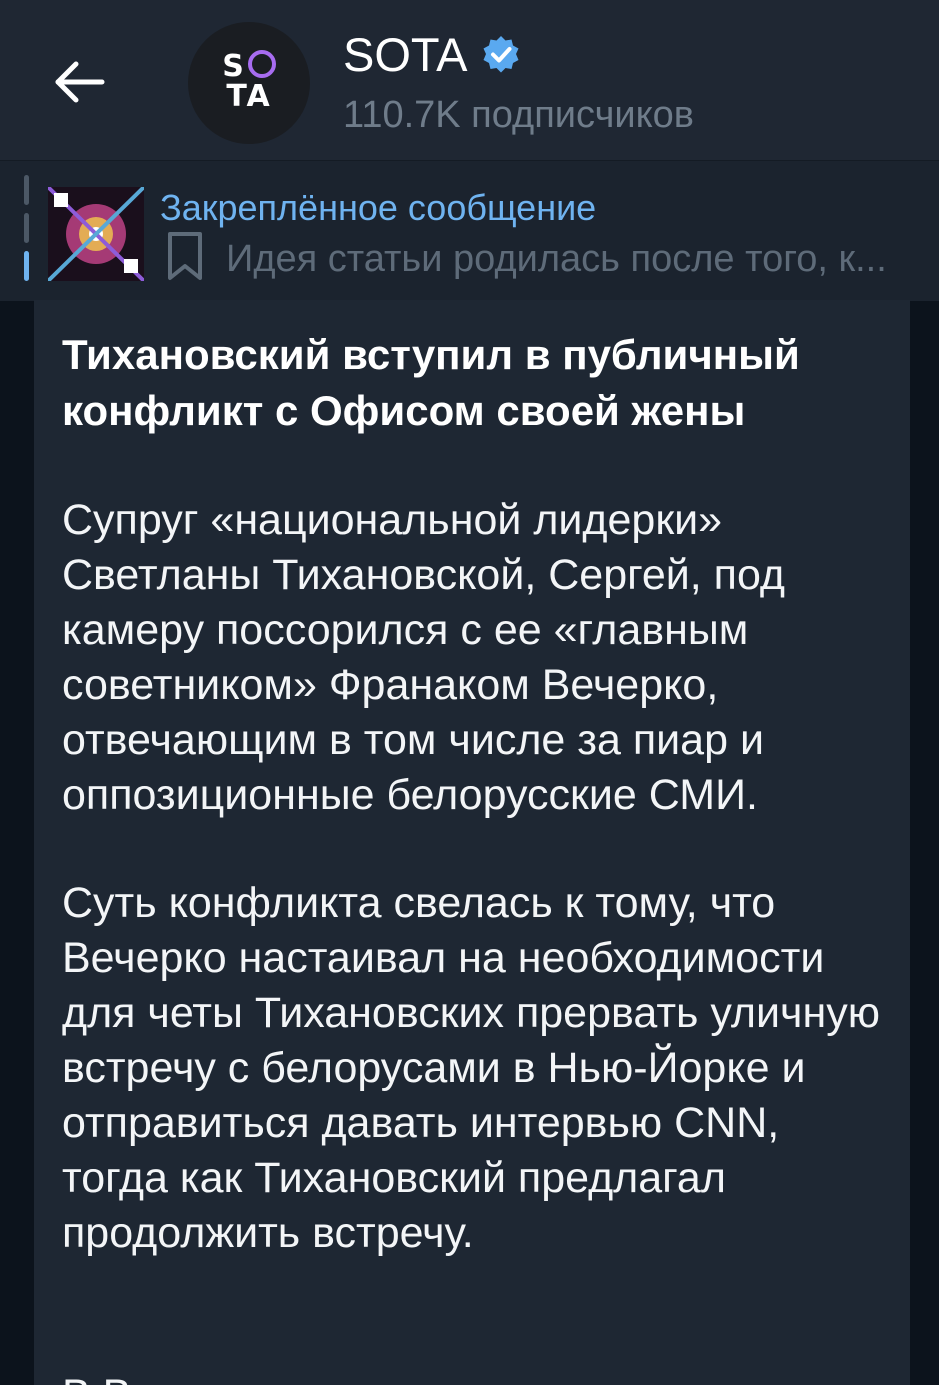  What do you see at coordinates (518, 115) in the screenshot?
I see `subscriber-count: 110.7K подписчиков` at bounding box center [518, 115].